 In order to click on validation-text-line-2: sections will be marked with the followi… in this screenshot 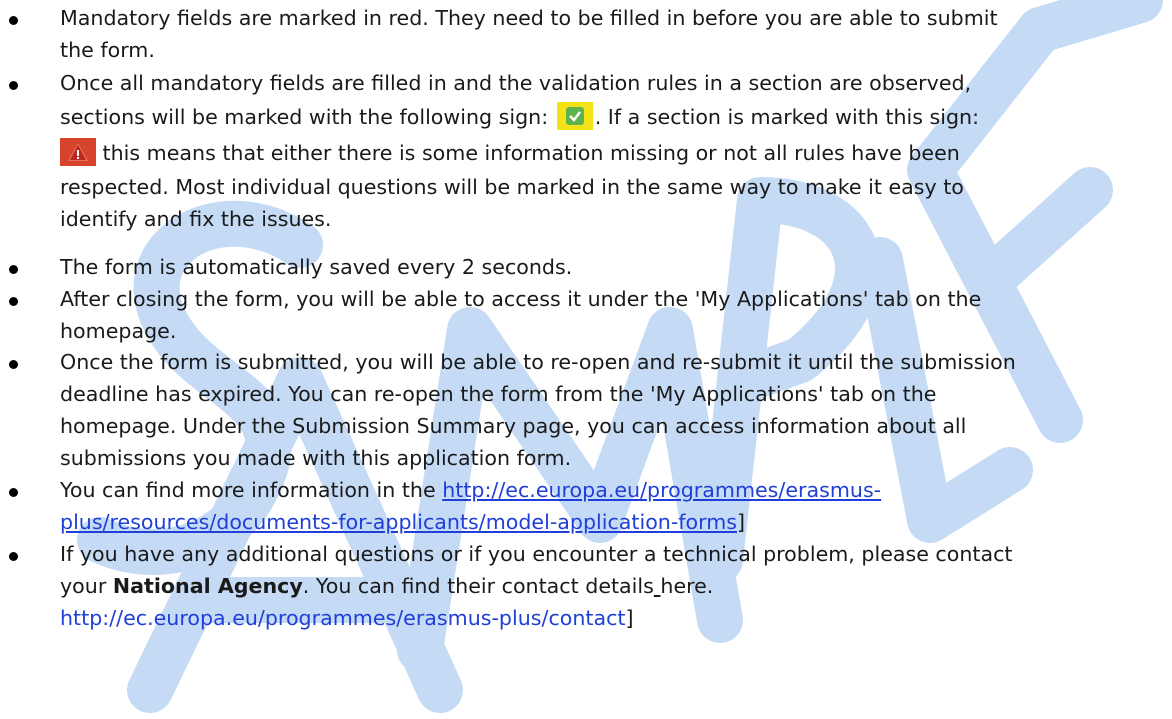, I will do `click(607, 117)`.